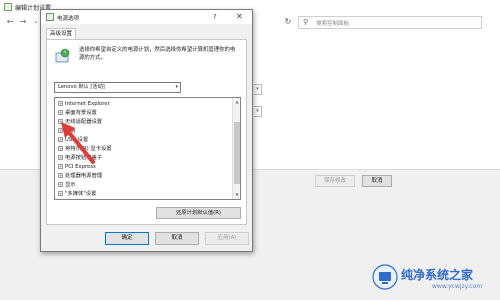 This screenshot has width=500, height=300. I want to click on ok-button: 确定, so click(127, 238).